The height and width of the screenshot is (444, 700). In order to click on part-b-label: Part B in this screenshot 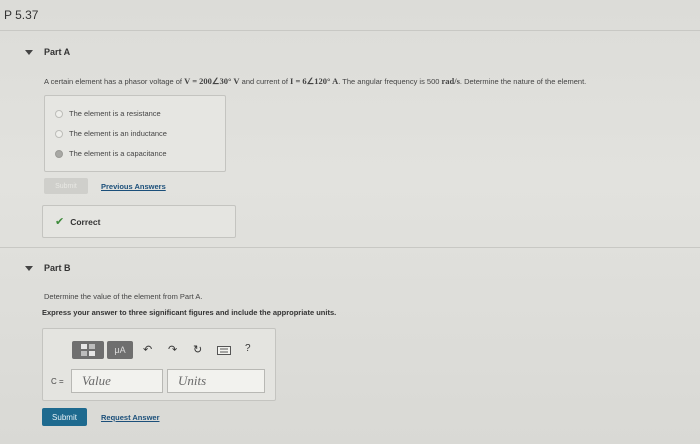, I will do `click(57, 268)`.